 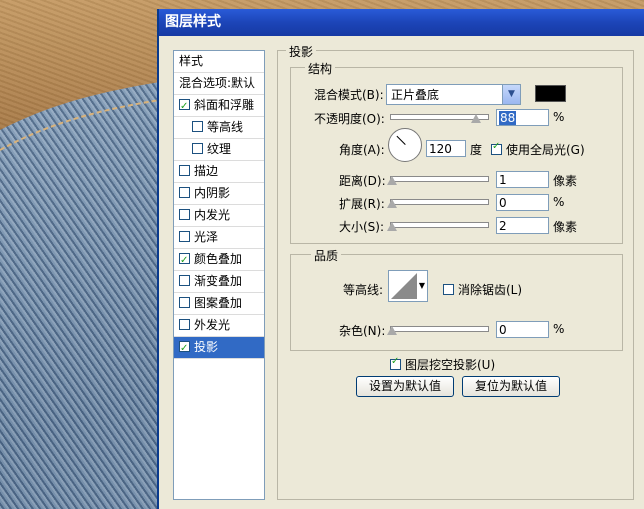 I want to click on size-slider, so click(x=439, y=225).